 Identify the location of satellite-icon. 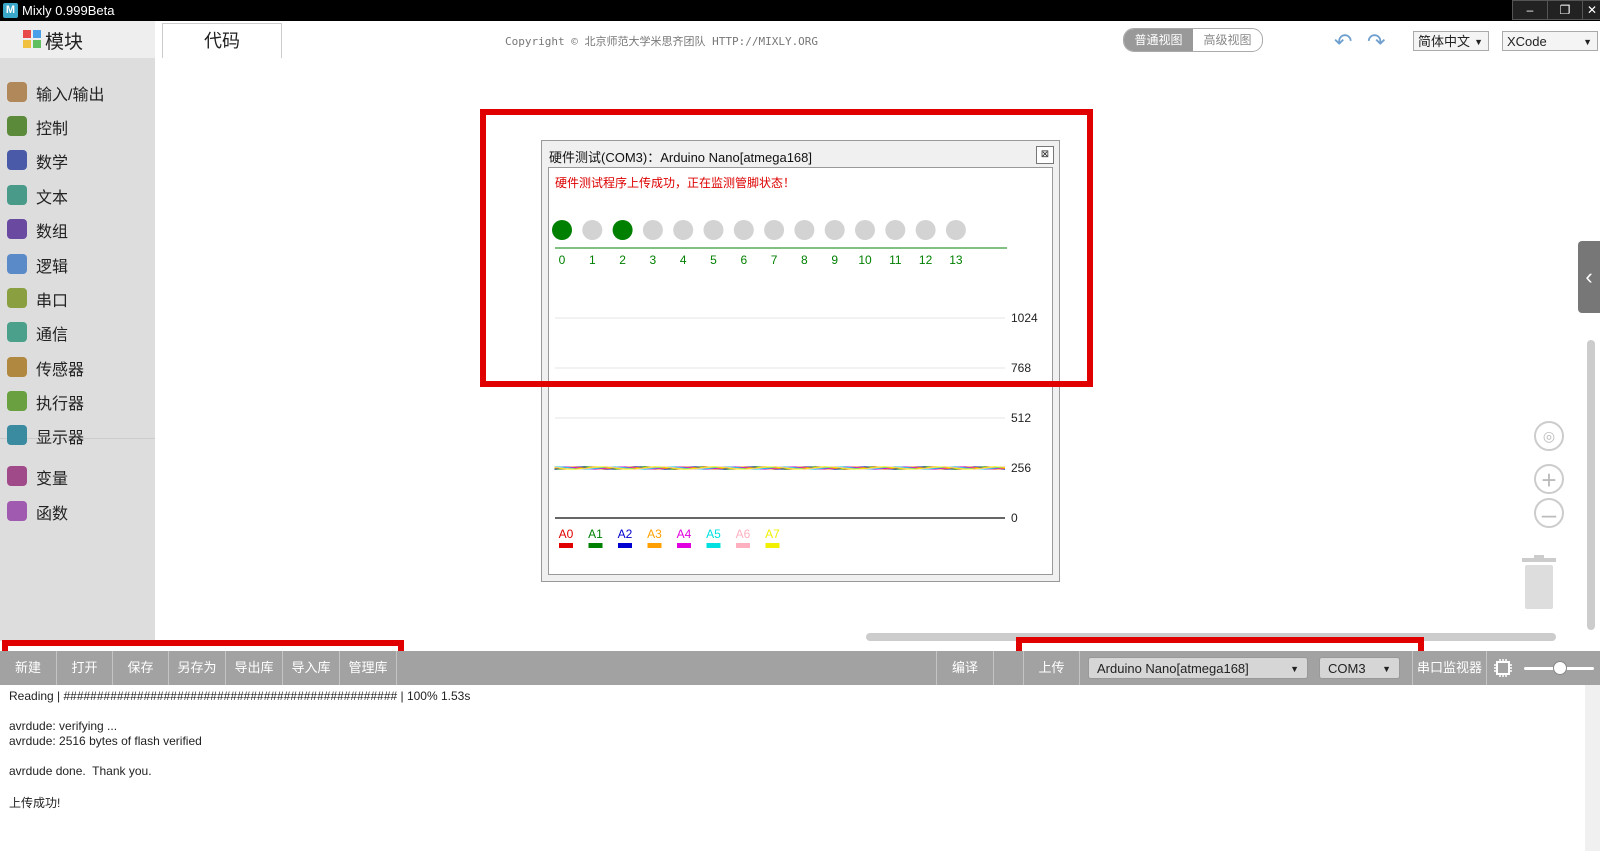
(17, 332).